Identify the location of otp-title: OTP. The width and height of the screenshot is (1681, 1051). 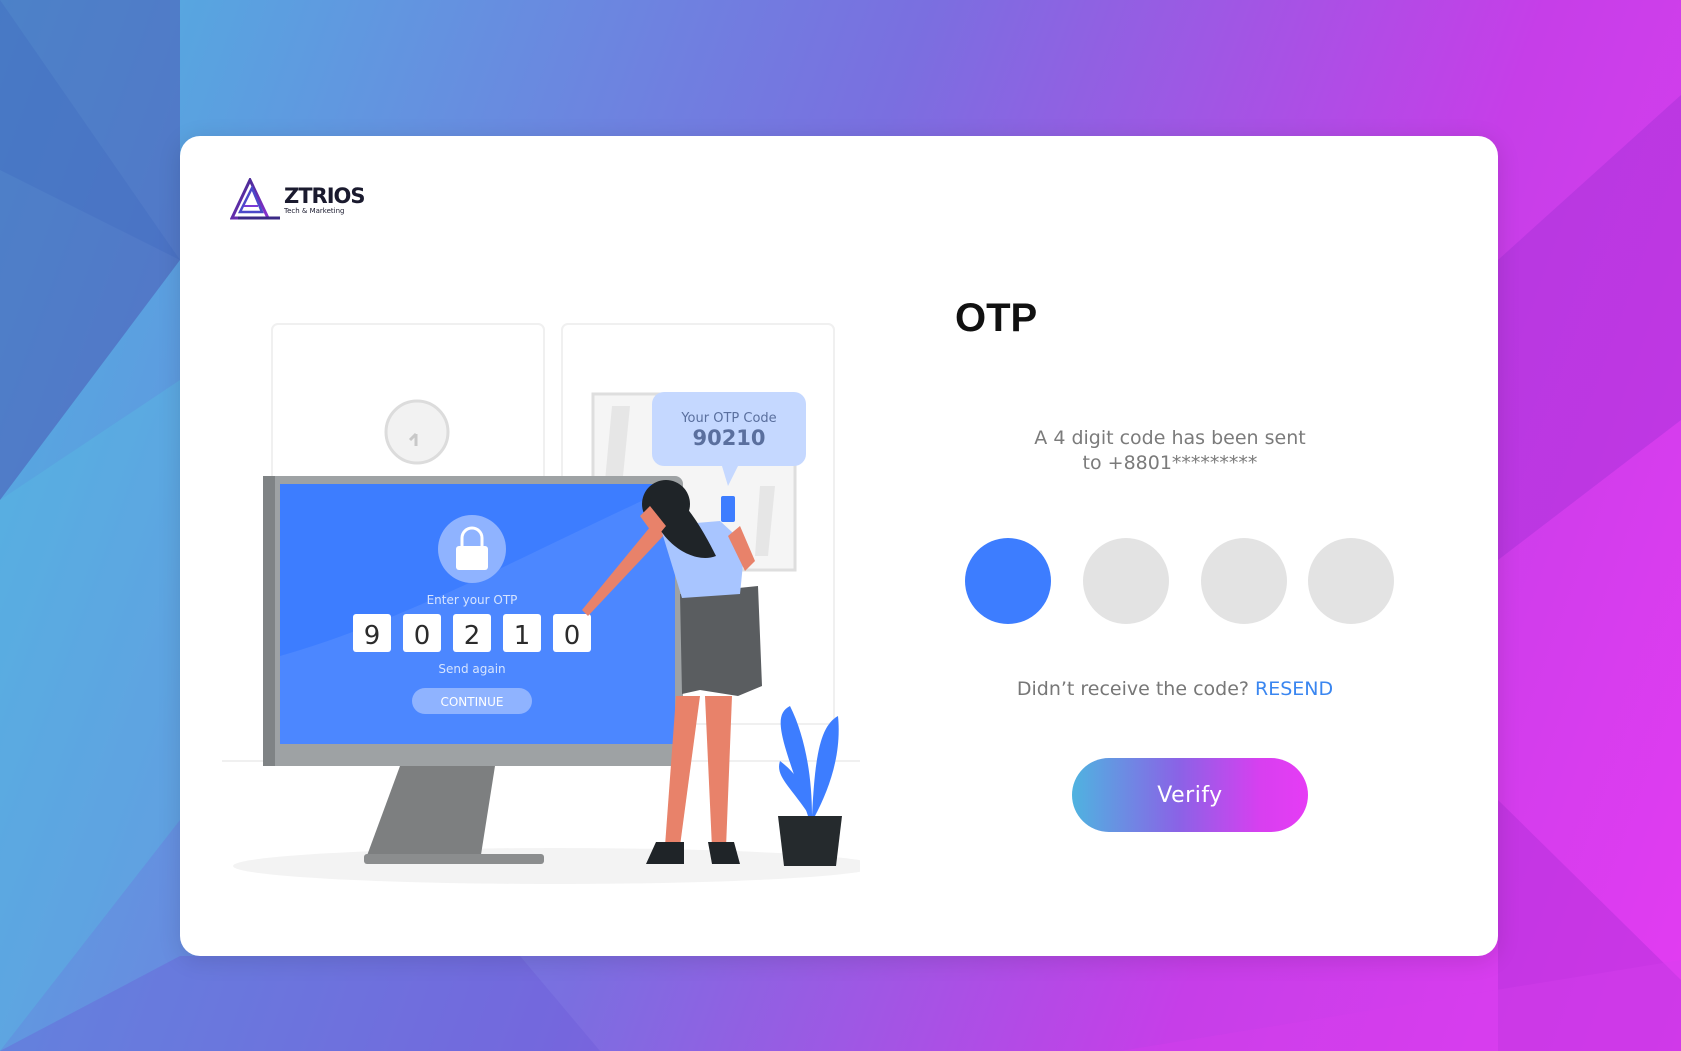
(996, 318).